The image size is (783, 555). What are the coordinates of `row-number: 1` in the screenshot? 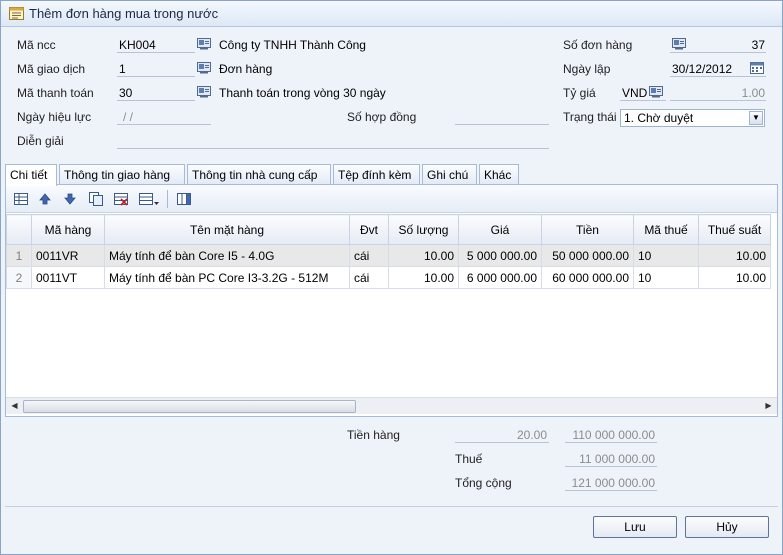 It's located at (19, 255).